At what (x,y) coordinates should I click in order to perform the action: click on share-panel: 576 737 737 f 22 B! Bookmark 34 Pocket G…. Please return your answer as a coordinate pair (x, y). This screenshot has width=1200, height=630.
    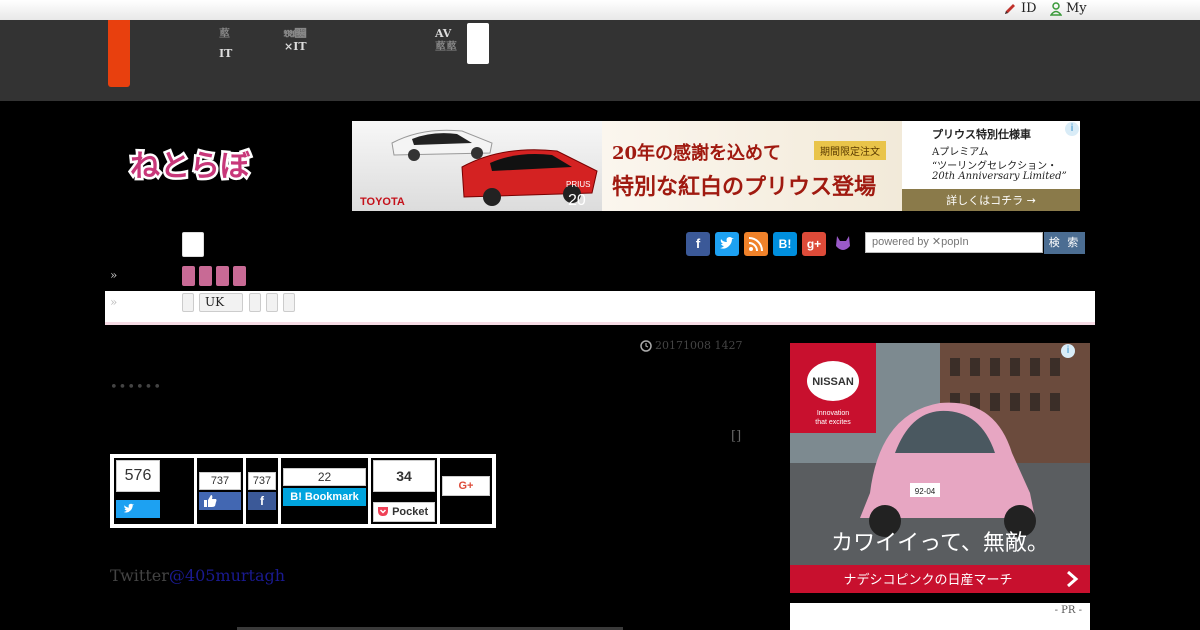
    Looking at the image, I should click on (303, 491).